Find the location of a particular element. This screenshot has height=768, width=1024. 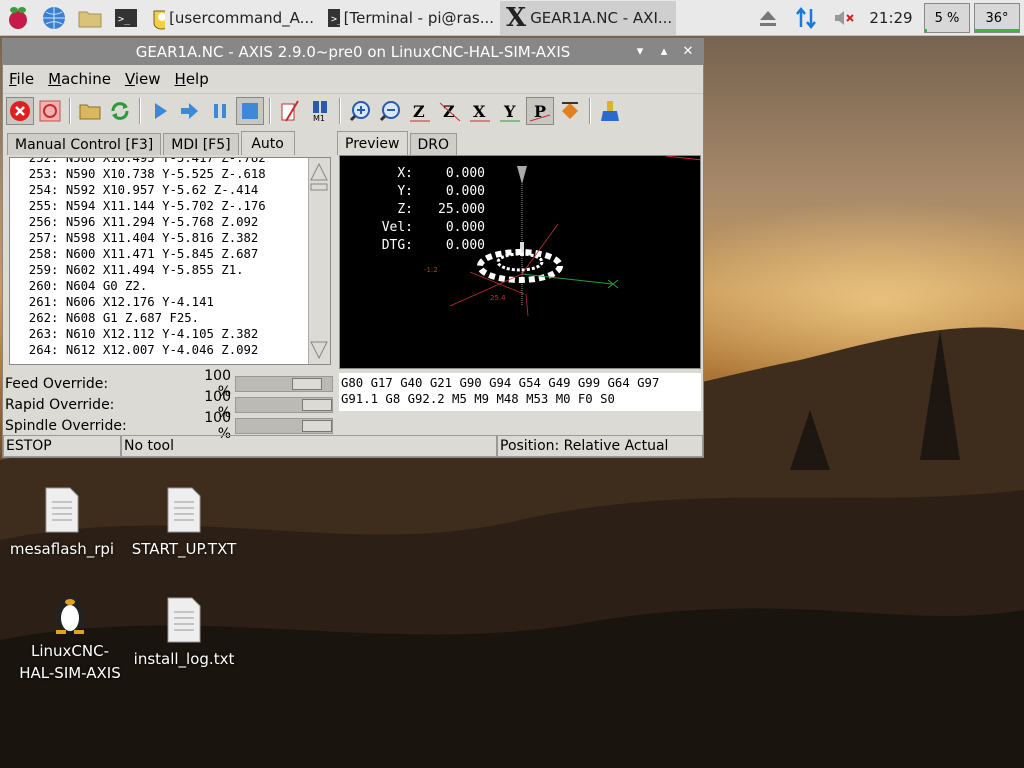

tab-auto: Auto is located at coordinates (267, 143).